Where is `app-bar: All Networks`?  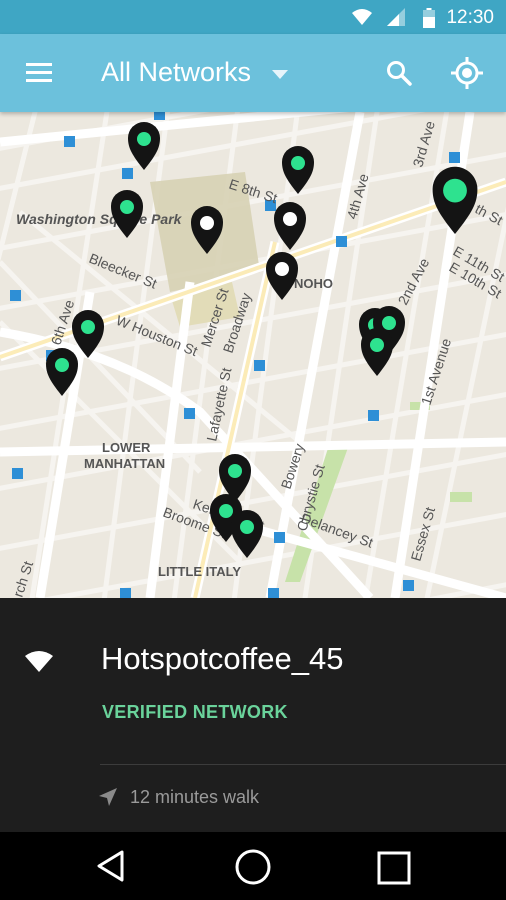 app-bar: All Networks is located at coordinates (253, 73).